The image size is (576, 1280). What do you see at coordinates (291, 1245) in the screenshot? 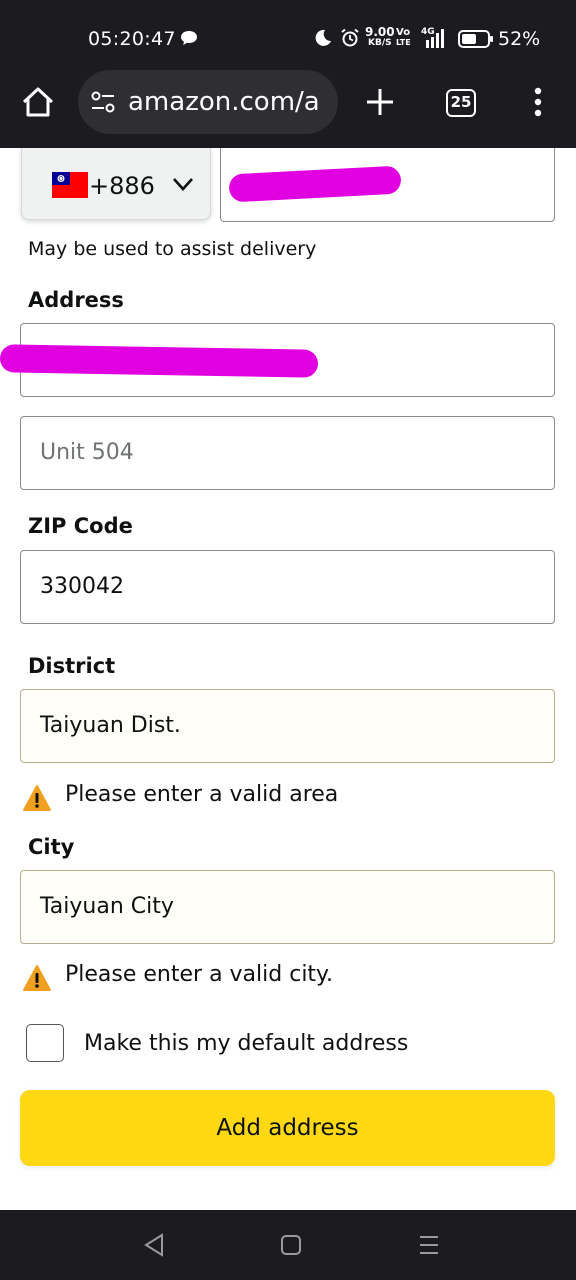
I see `home-square-icon` at bounding box center [291, 1245].